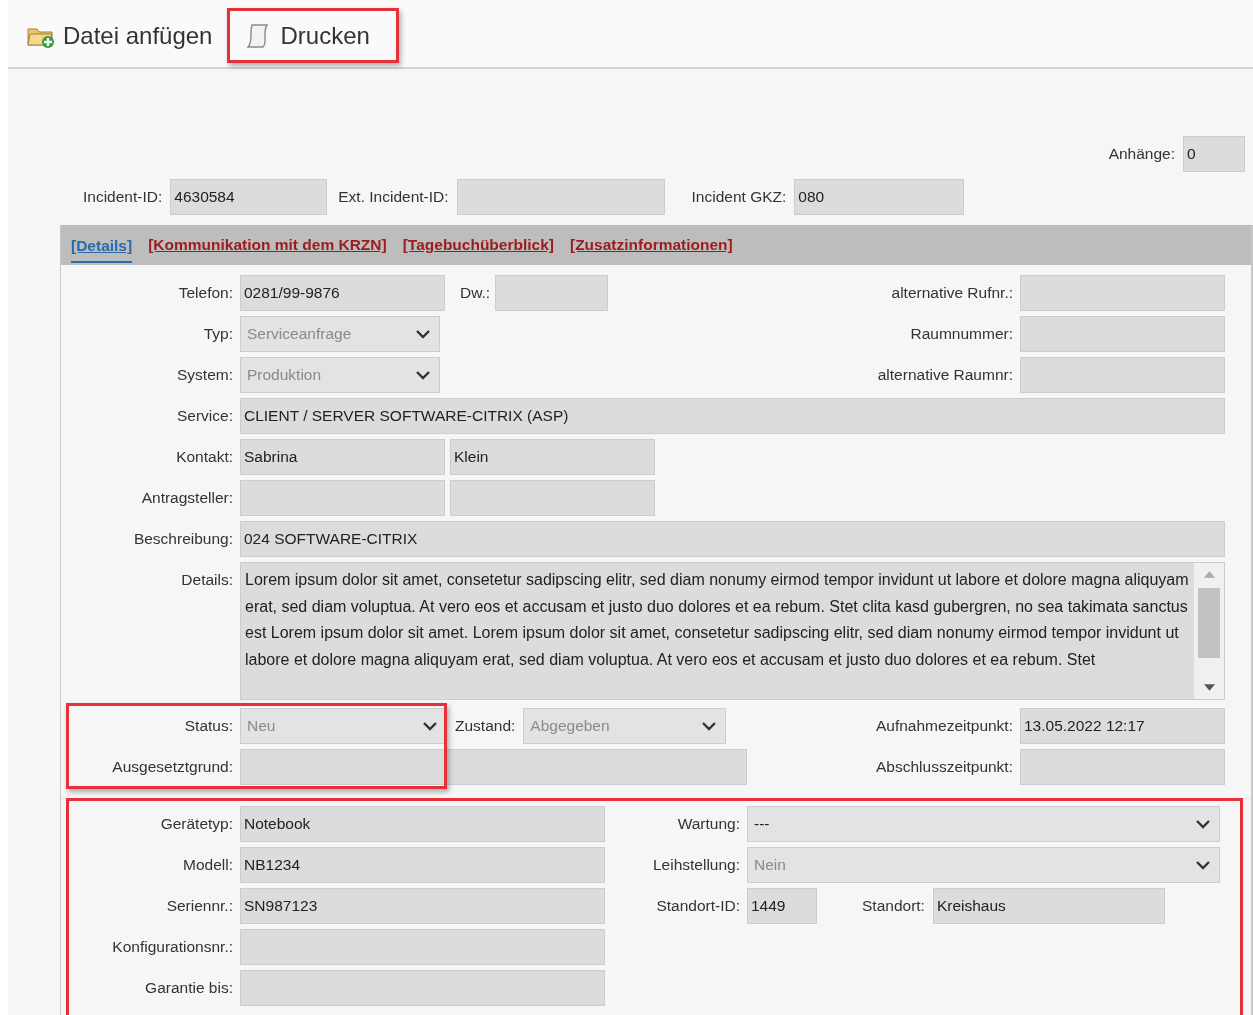 The width and height of the screenshot is (1253, 1015). I want to click on text-field: 0281/99-9876, so click(342, 293).